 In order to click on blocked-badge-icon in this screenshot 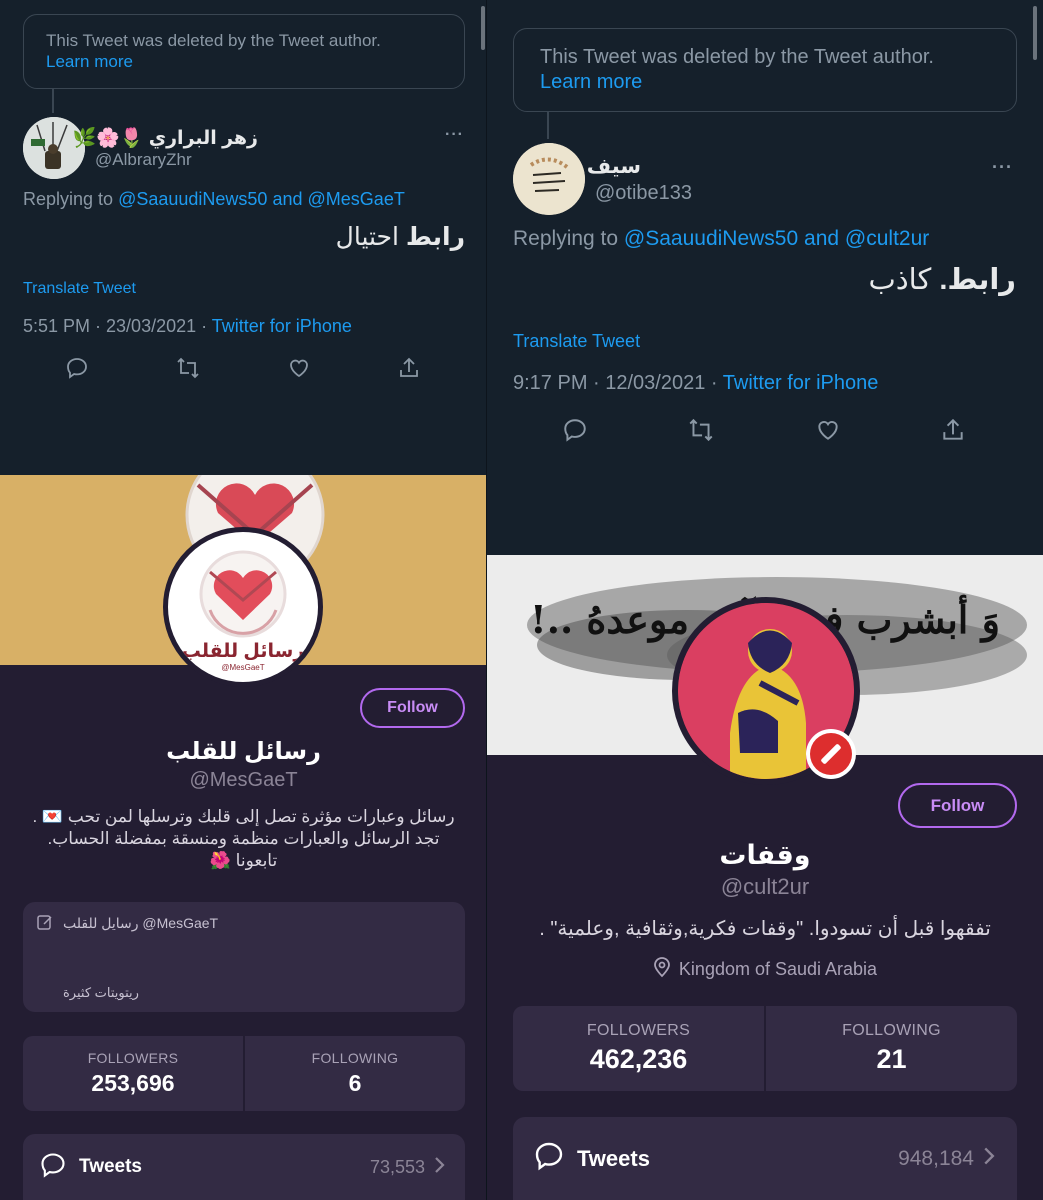, I will do `click(831, 754)`.